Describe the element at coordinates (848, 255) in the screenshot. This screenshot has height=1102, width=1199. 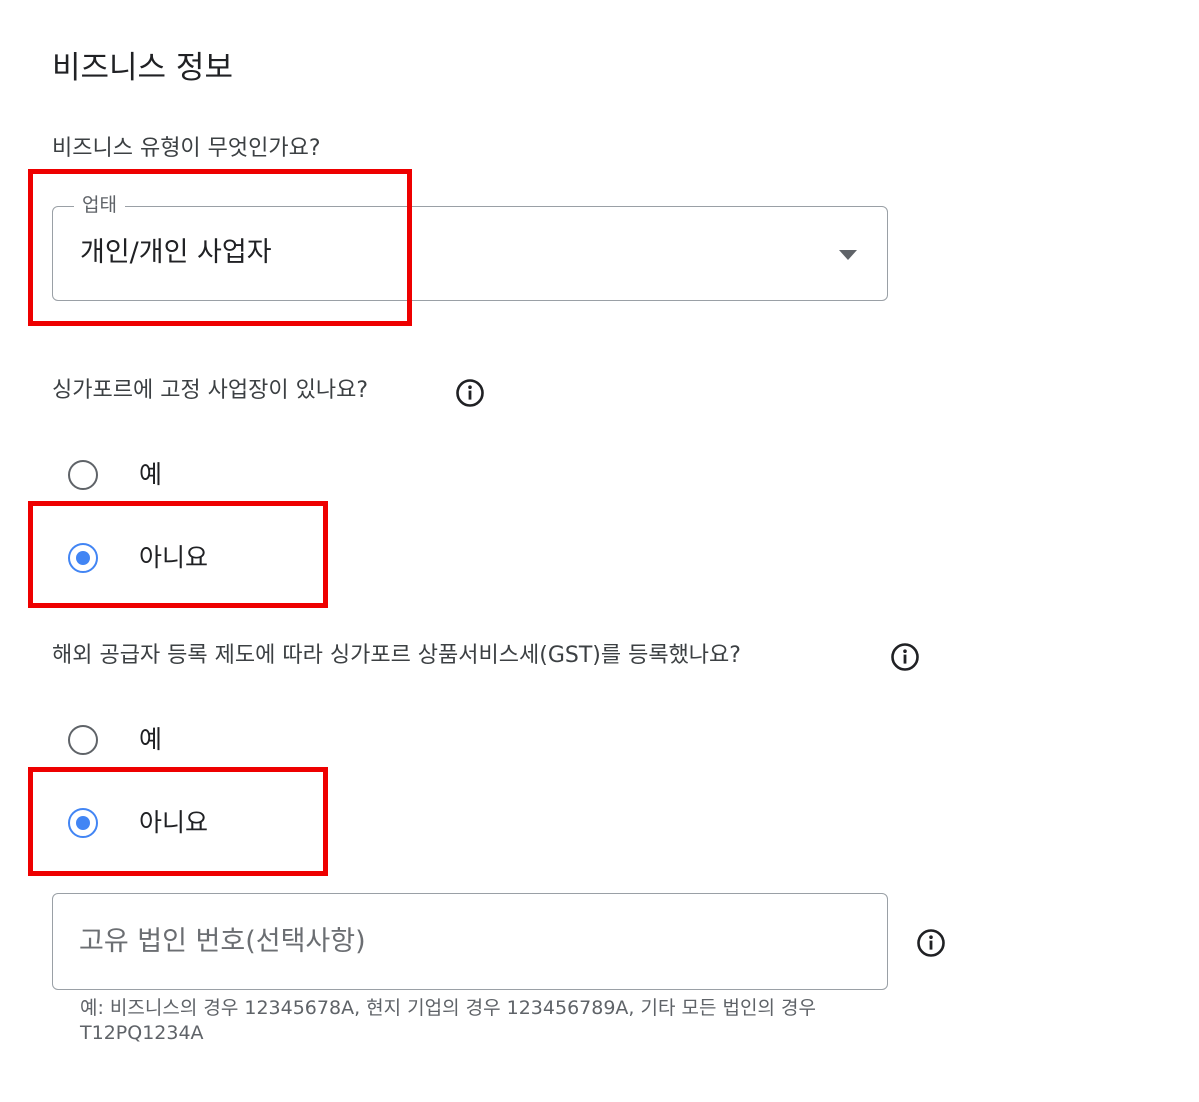
I see `arrow-drop-down-icon` at that location.